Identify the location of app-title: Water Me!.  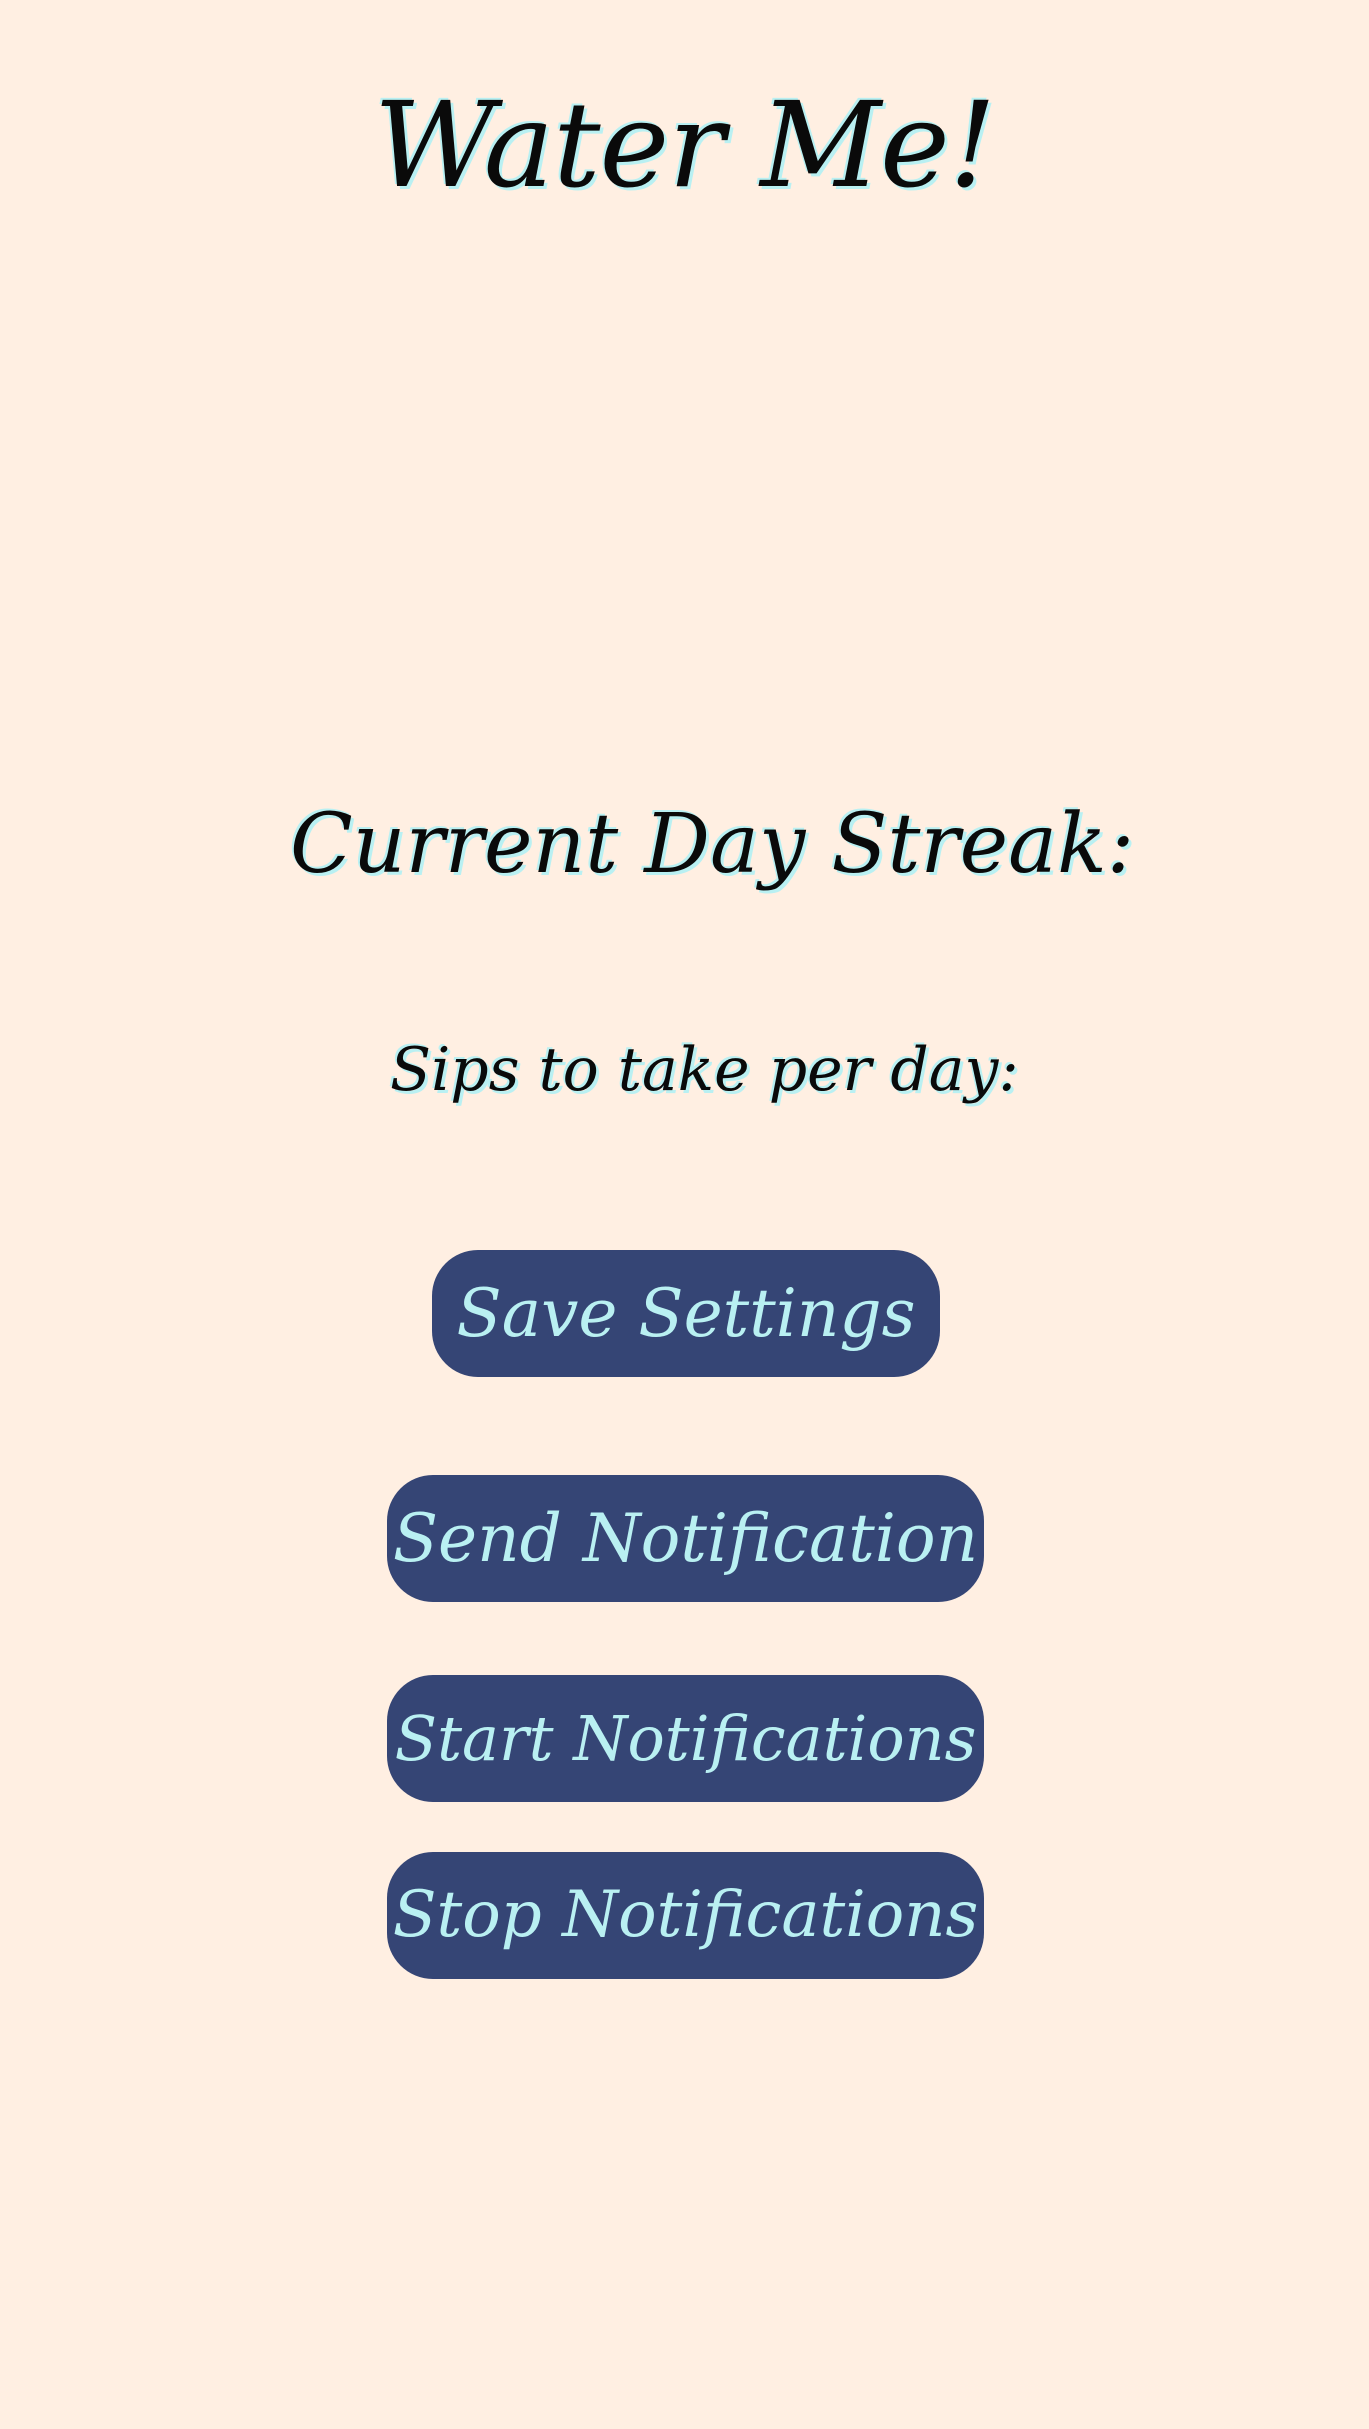
(685, 145).